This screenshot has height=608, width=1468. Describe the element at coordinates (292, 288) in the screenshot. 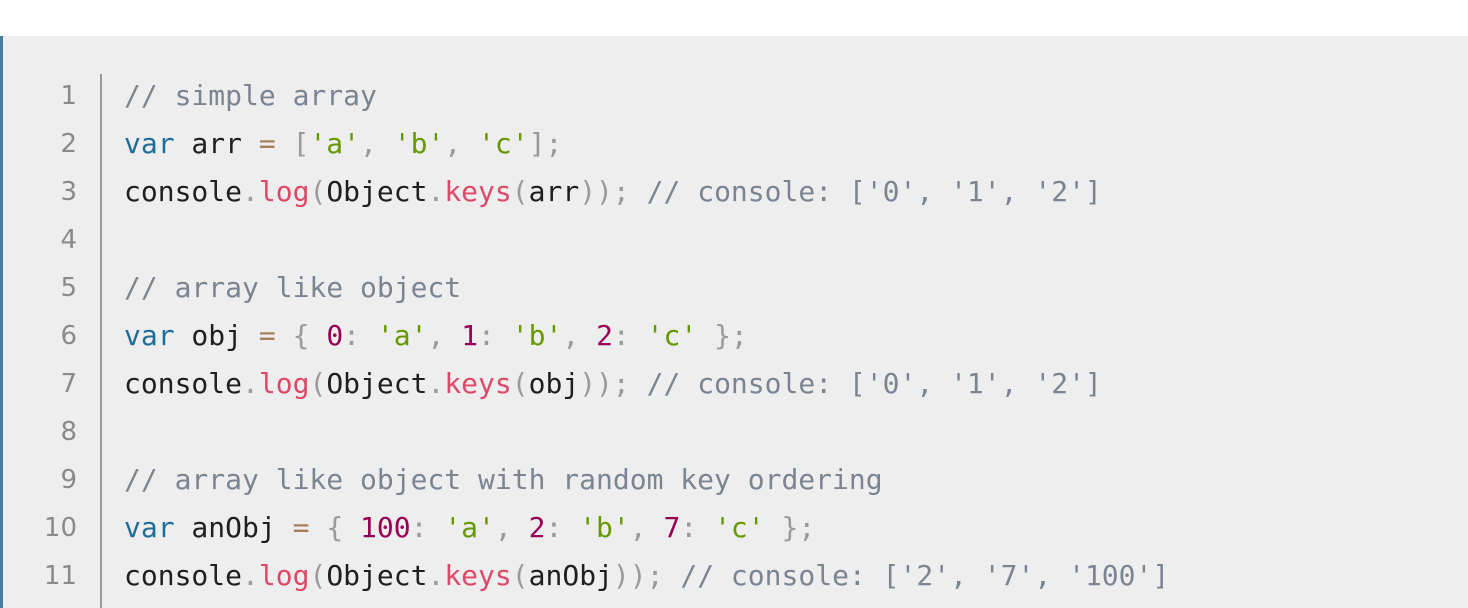

I see `code-text: // array like object` at that location.